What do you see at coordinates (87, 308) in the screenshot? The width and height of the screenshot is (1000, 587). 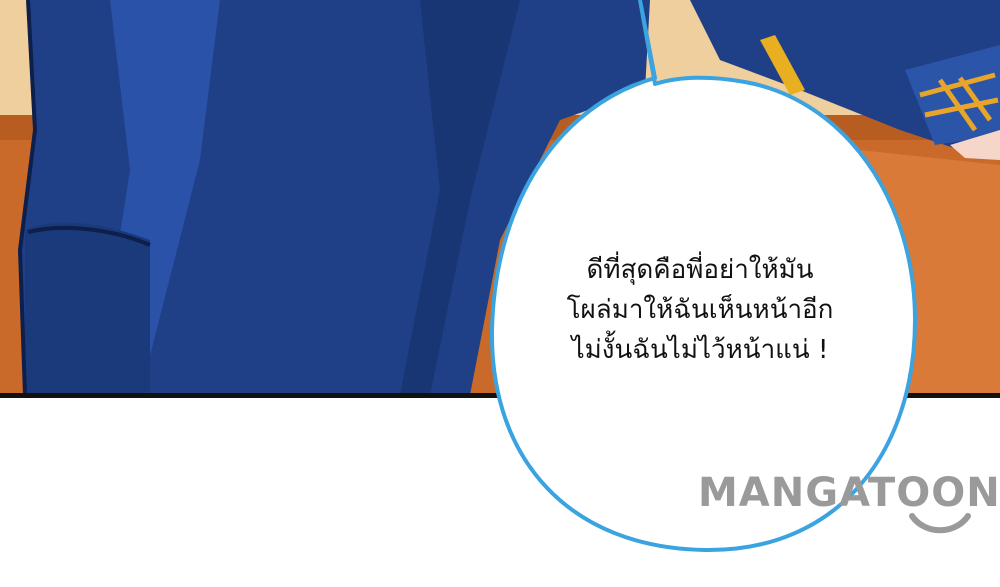 I see `figure-left-knee` at bounding box center [87, 308].